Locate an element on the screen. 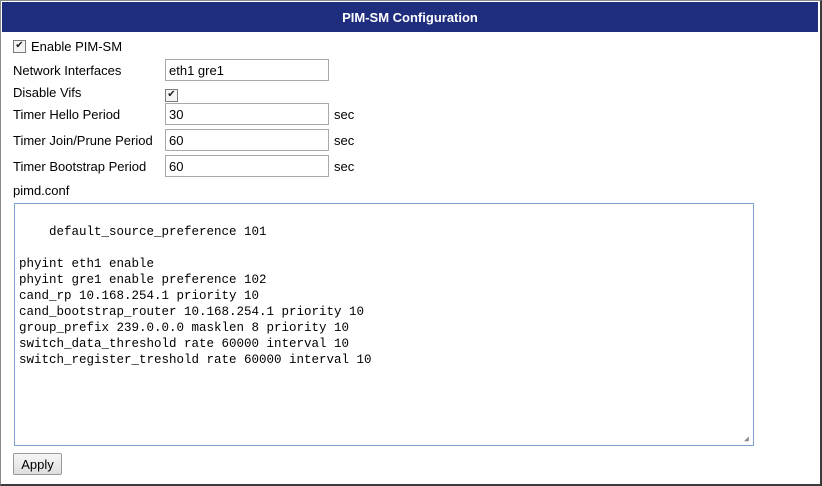 Image resolution: width=822 pixels, height=486 pixels. enable-pimsm-row: ✔ Enable PIM-SM is located at coordinates (67, 46).